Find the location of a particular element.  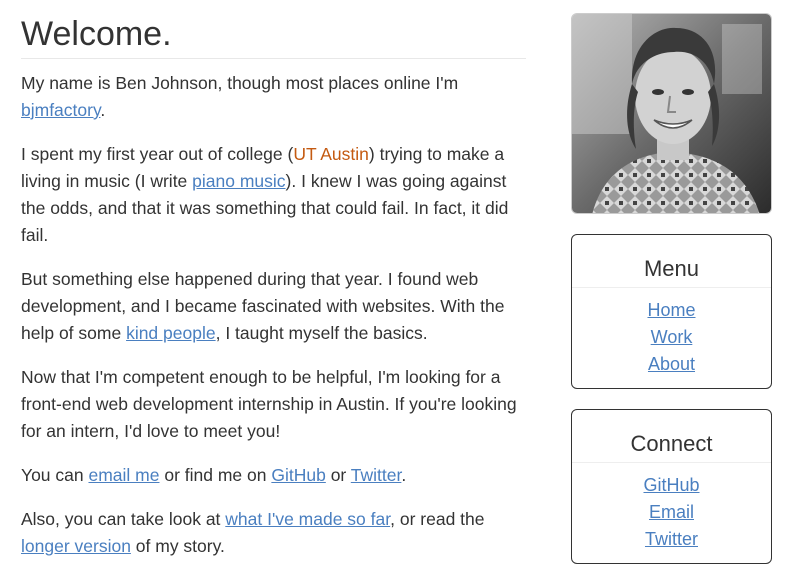

menu-item-work: Work is located at coordinates (671, 337).